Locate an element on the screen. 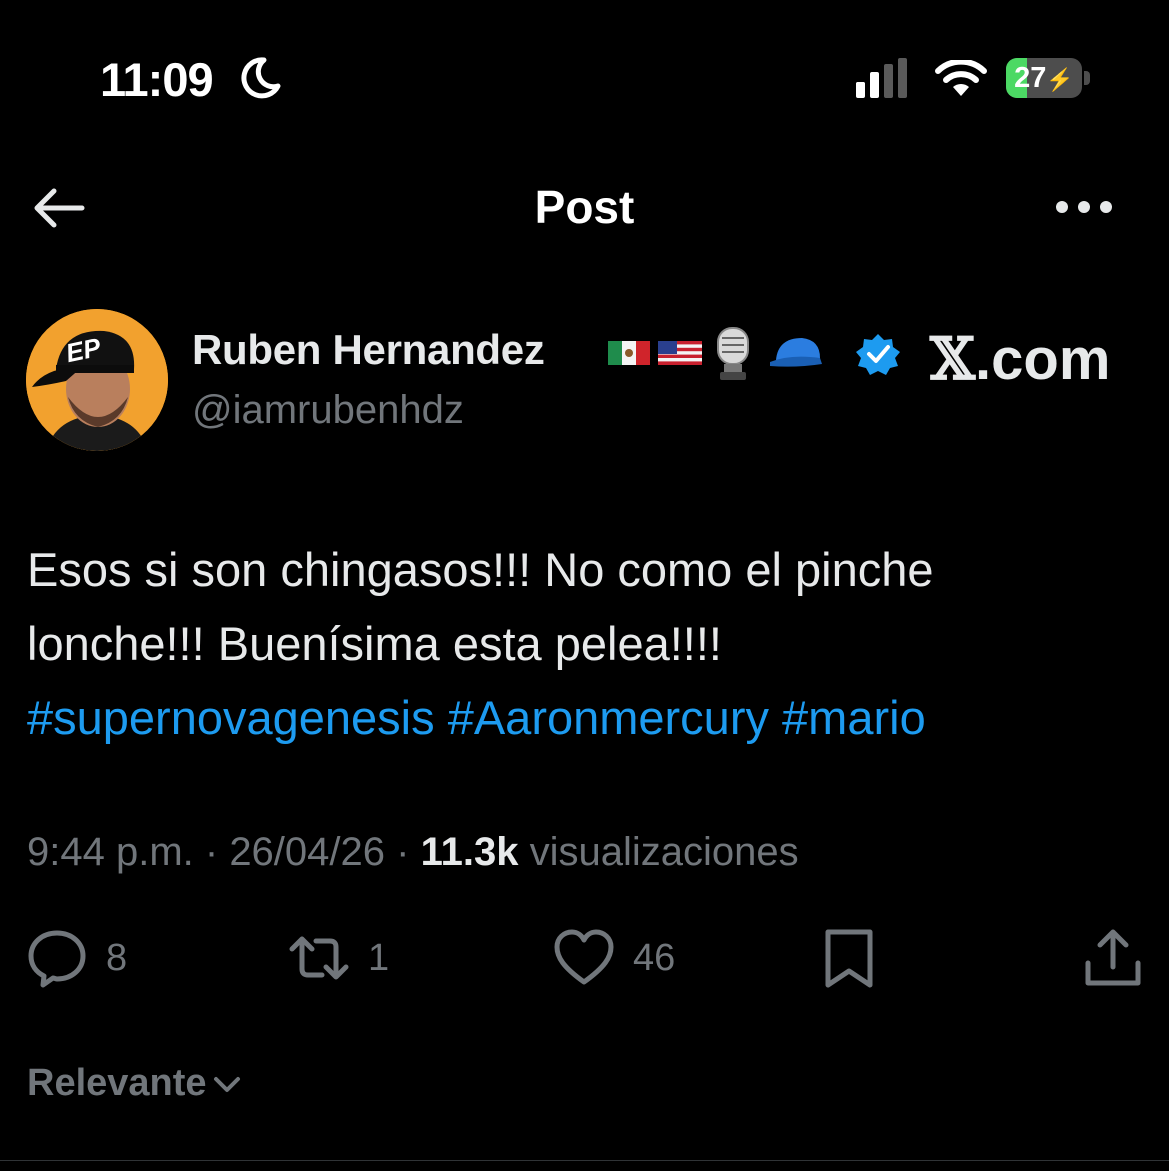 The height and width of the screenshot is (1171, 1169). reply-icon is located at coordinates (57, 959).